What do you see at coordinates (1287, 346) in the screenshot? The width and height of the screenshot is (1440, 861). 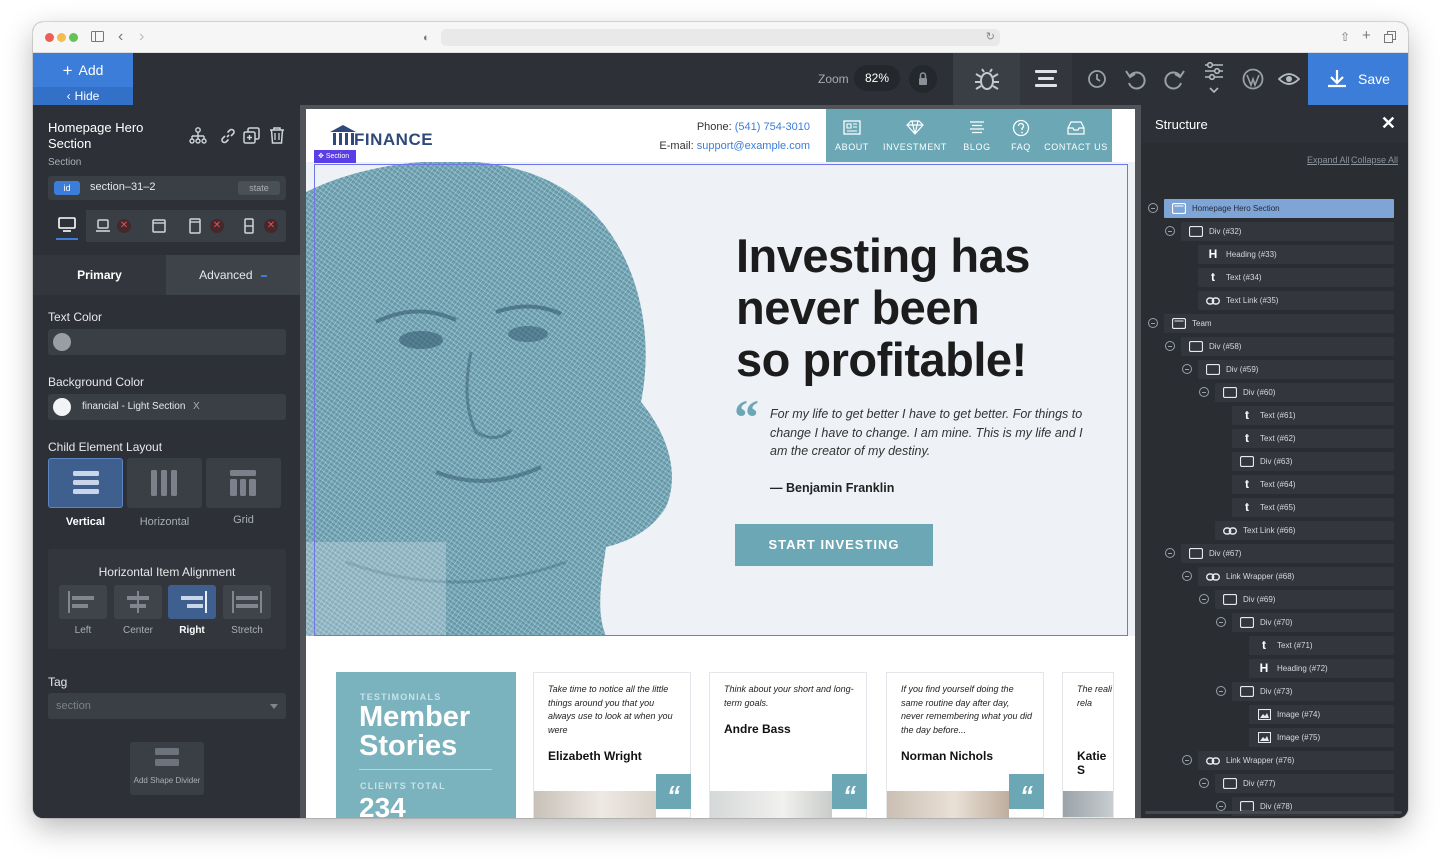 I see `structure-node: Div (#58)` at bounding box center [1287, 346].